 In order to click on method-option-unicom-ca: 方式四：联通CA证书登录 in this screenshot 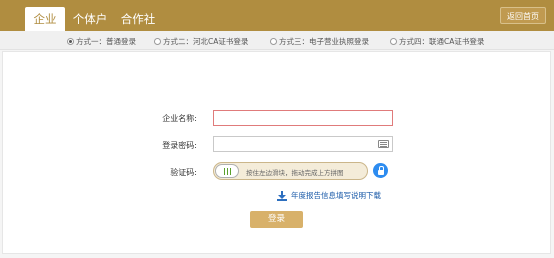, I will do `click(437, 41)`.